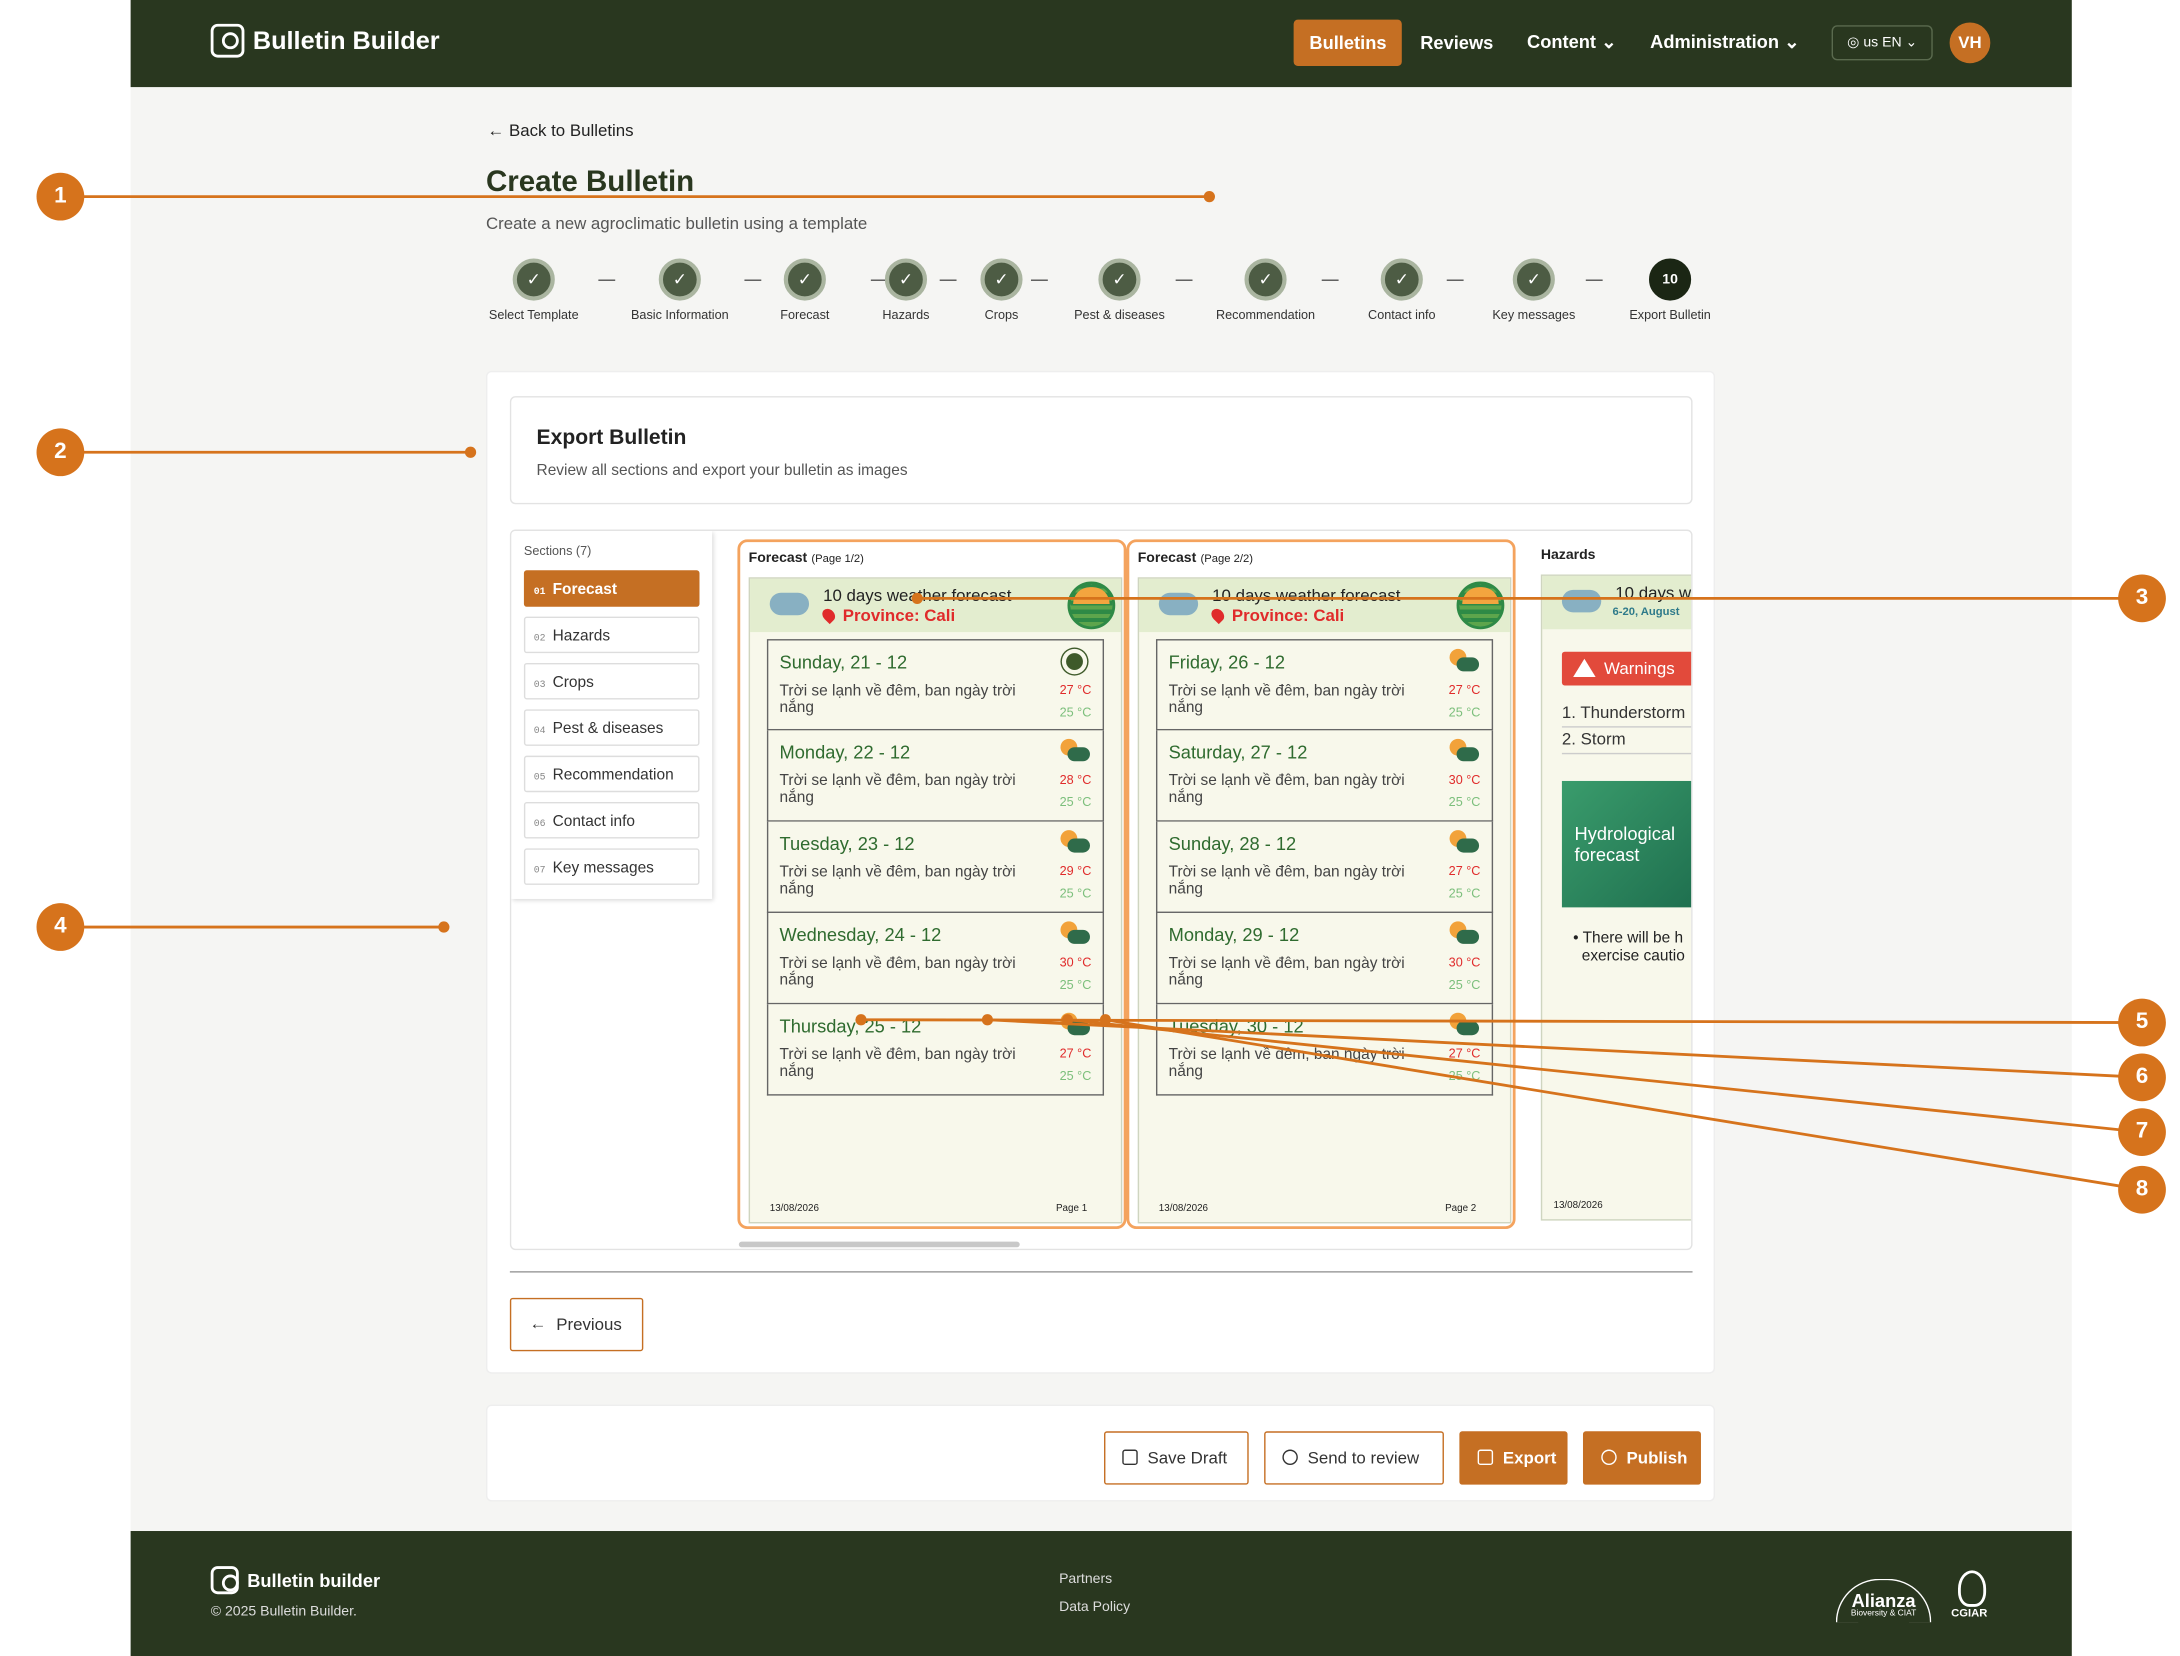 This screenshot has width=2180, height=1656. I want to click on copyright: © 2025 Bulletin Builder., so click(283, 1612).